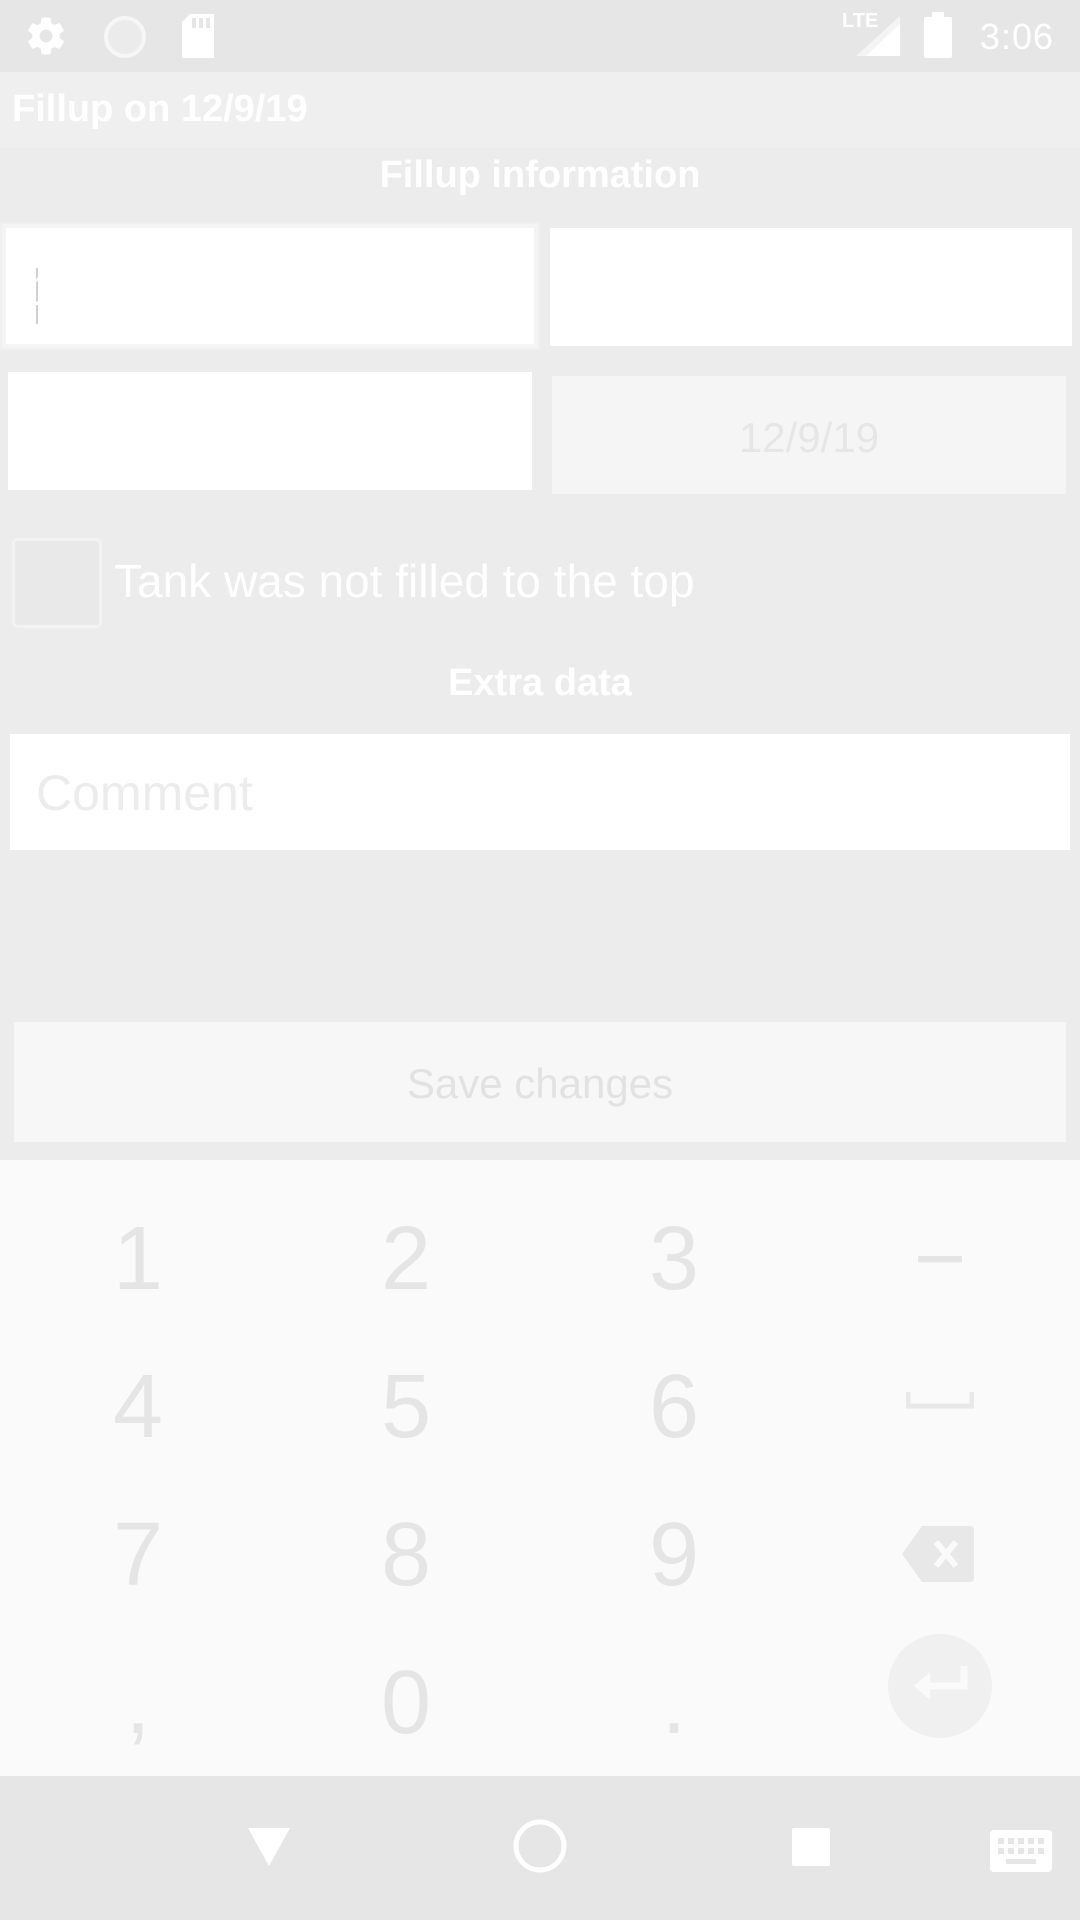  I want to click on key-2-label: 2, so click(406, 1259).